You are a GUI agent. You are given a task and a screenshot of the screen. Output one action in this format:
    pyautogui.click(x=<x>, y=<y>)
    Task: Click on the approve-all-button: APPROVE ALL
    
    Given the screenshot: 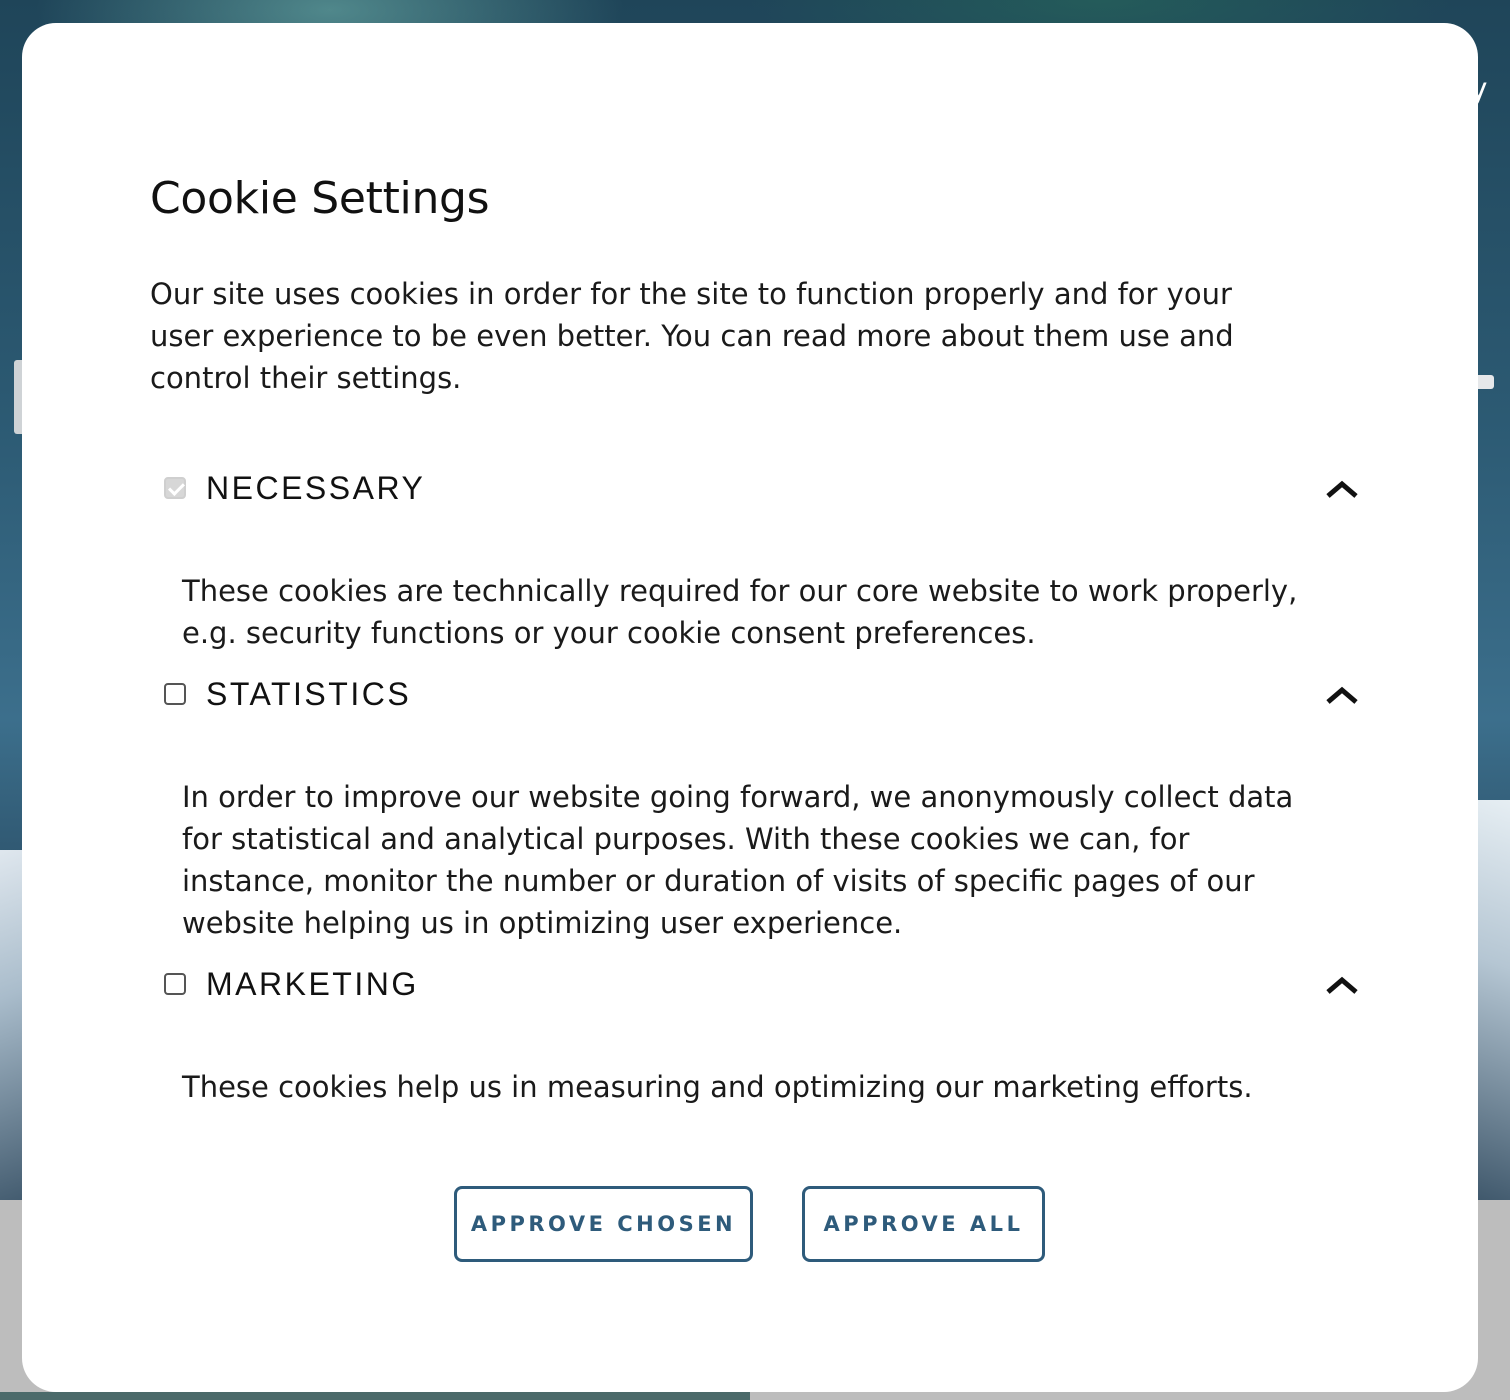 What is the action you would take?
    pyautogui.click(x=923, y=1224)
    